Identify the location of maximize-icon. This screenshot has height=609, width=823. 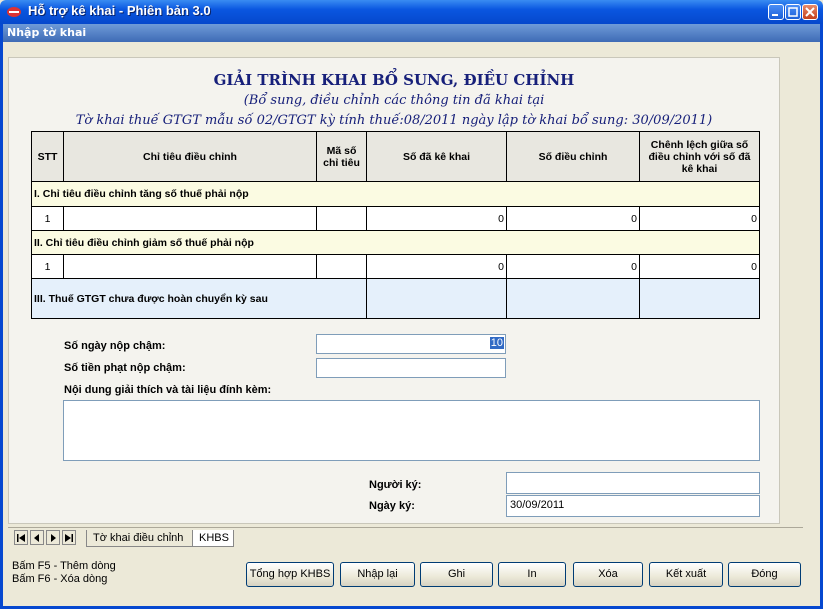
(793, 12).